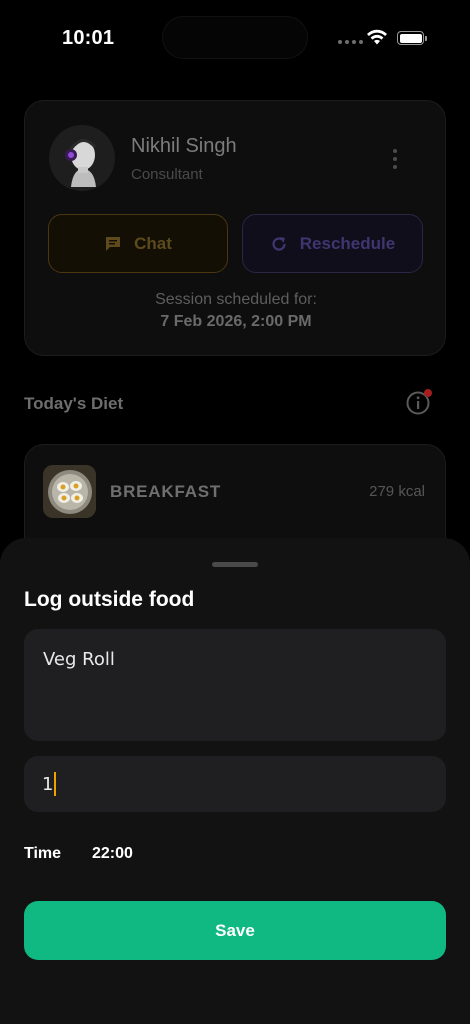  What do you see at coordinates (69, 491) in the screenshot?
I see `meal-thumbnail` at bounding box center [69, 491].